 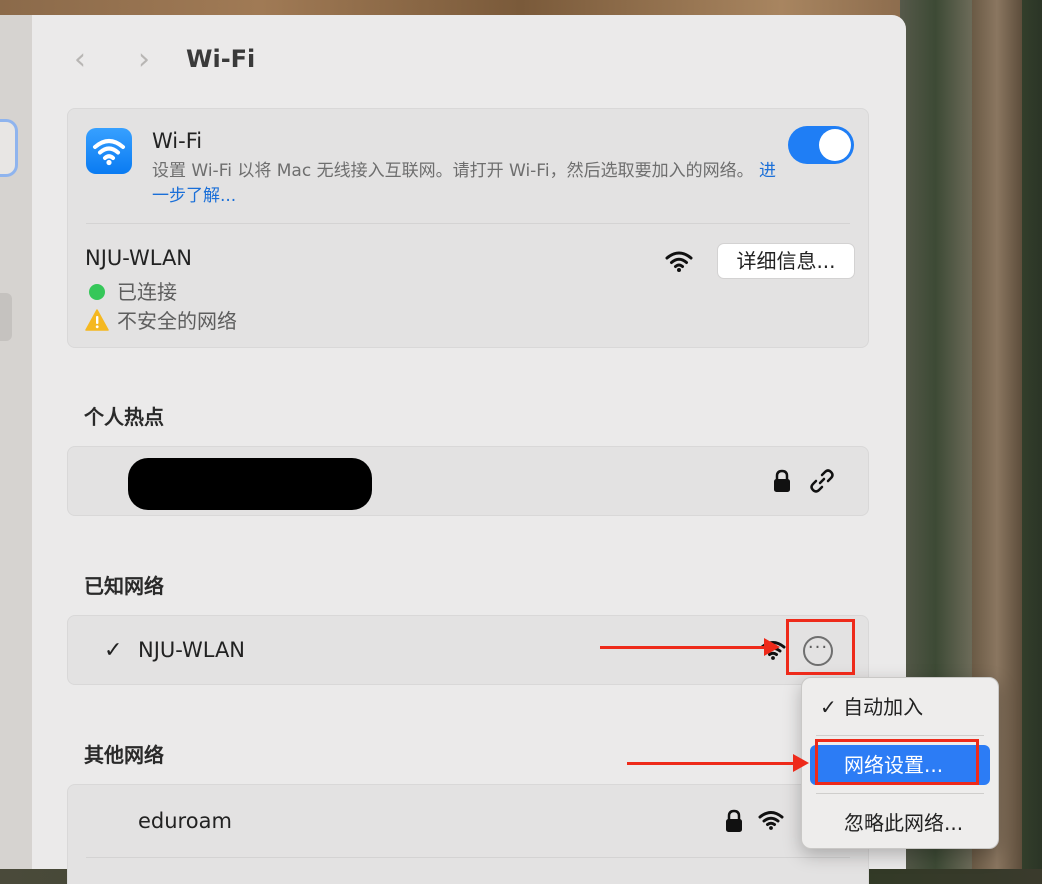 I want to click on annotation-box-network-settings, so click(x=897, y=762).